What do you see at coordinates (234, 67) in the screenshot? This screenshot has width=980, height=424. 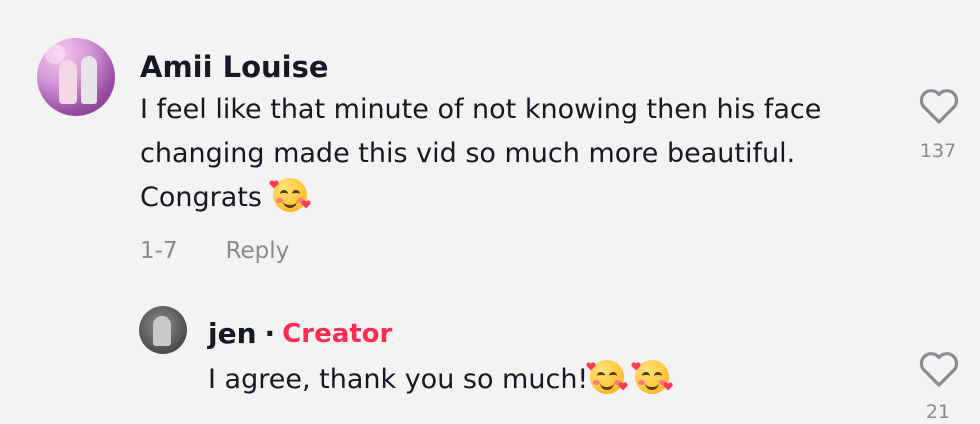 I see `comment-author: Amii Louise` at bounding box center [234, 67].